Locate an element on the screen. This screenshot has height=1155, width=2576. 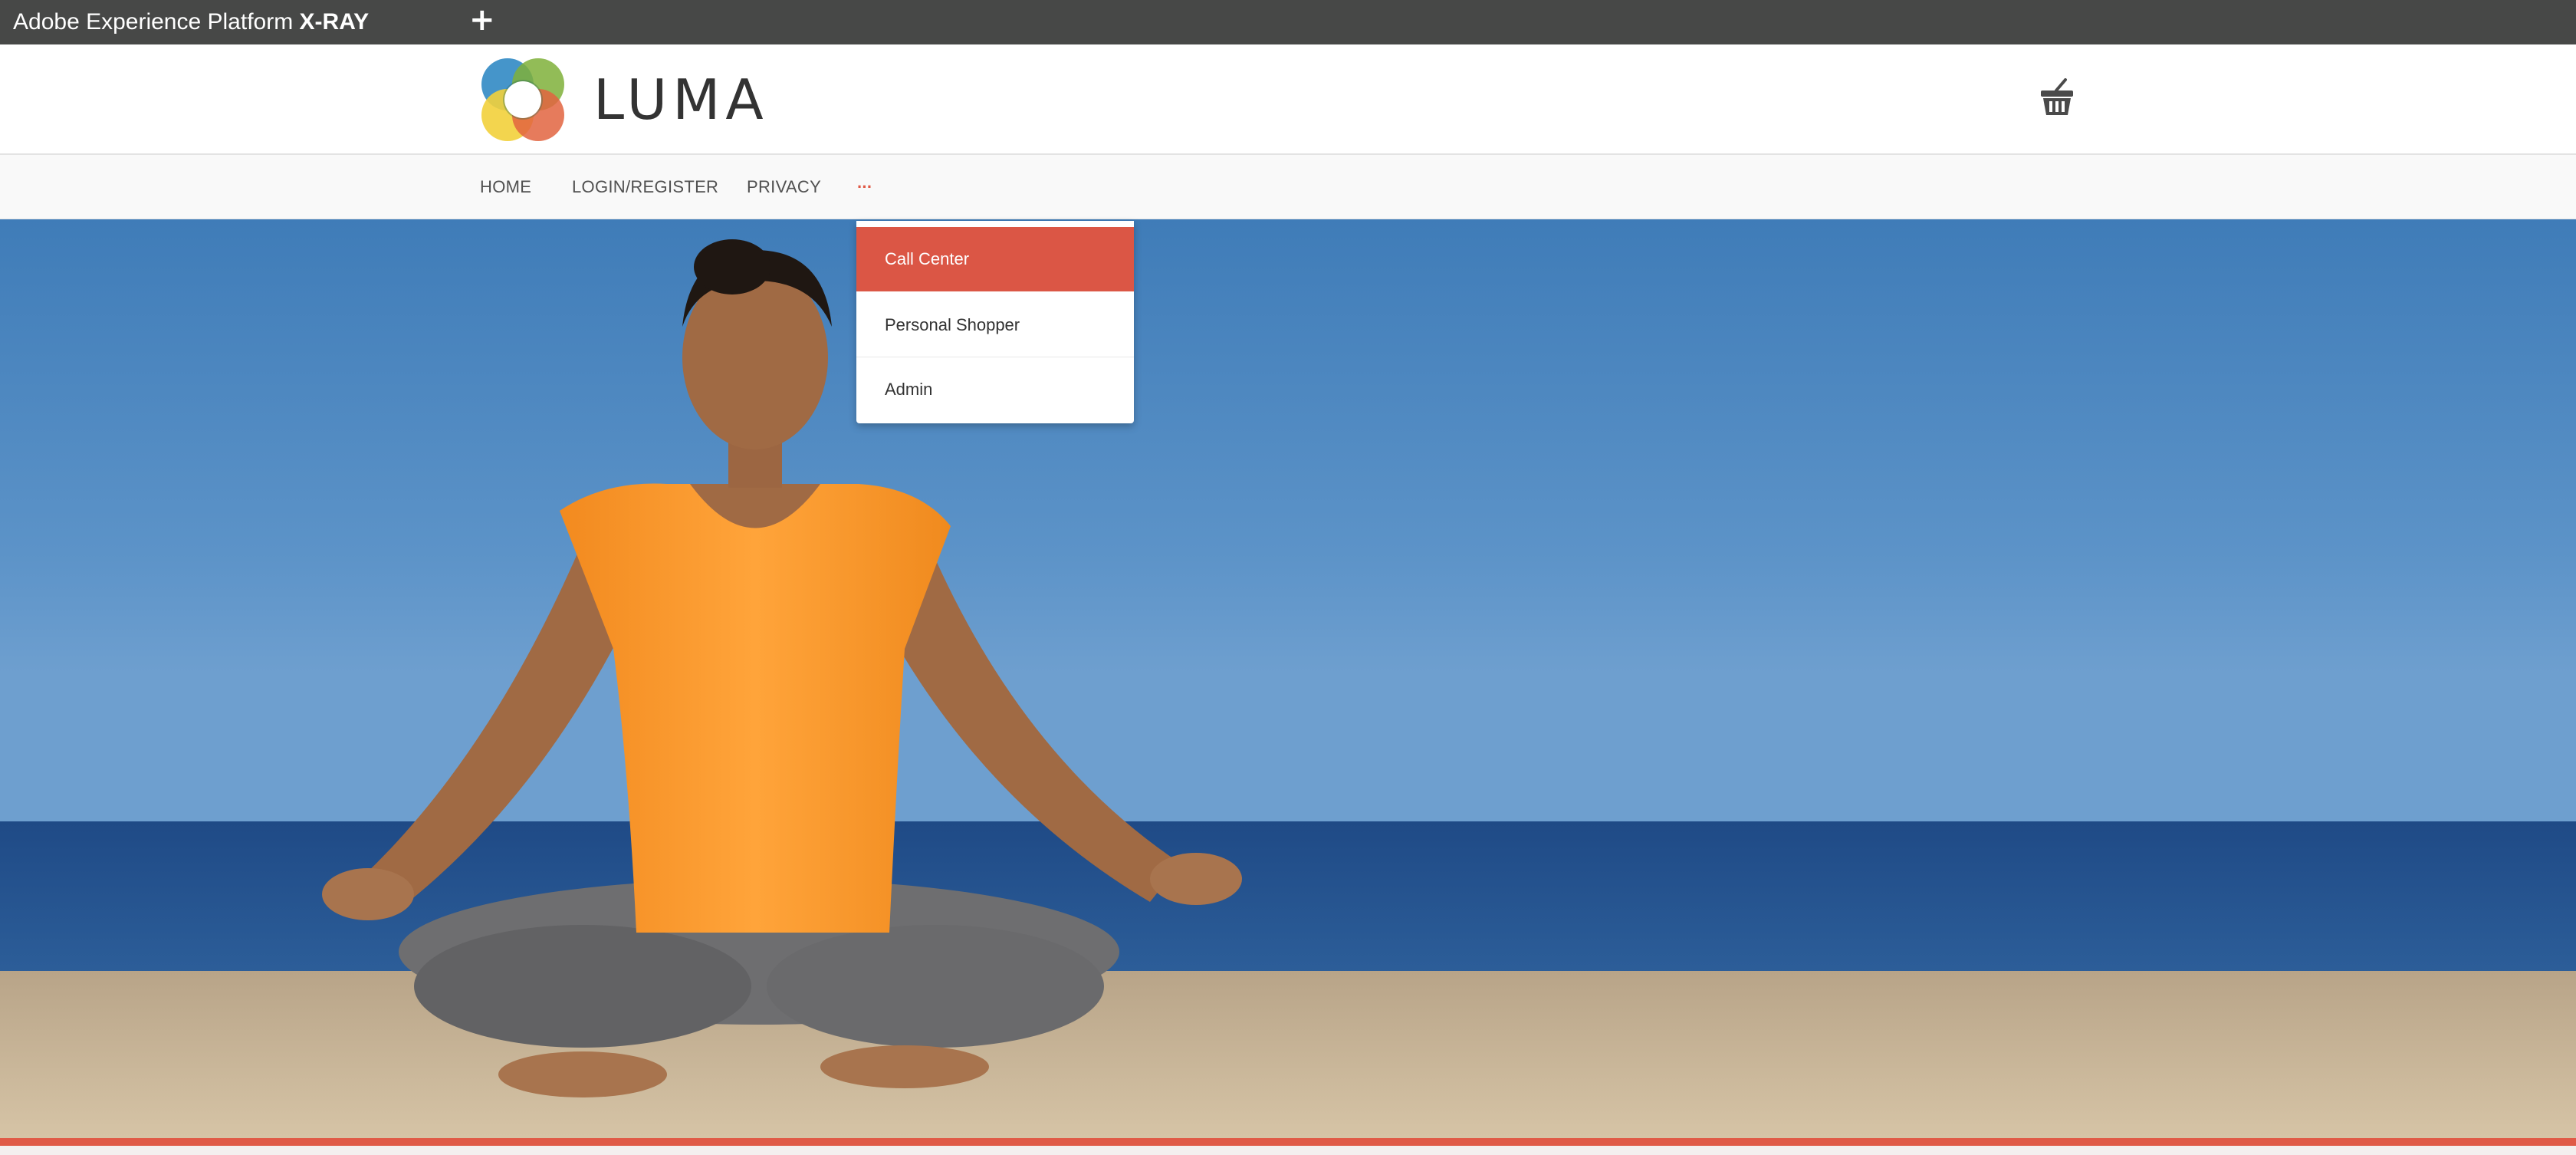
dropdown-item-personal-shopper: Personal Shopper is located at coordinates (995, 325).